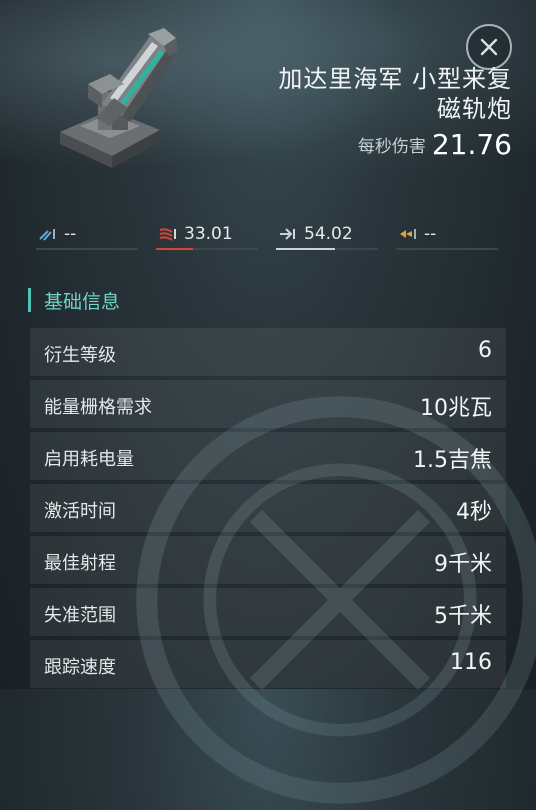  What do you see at coordinates (456, 408) in the screenshot?
I see `attribute-value: 10兆瓦` at bounding box center [456, 408].